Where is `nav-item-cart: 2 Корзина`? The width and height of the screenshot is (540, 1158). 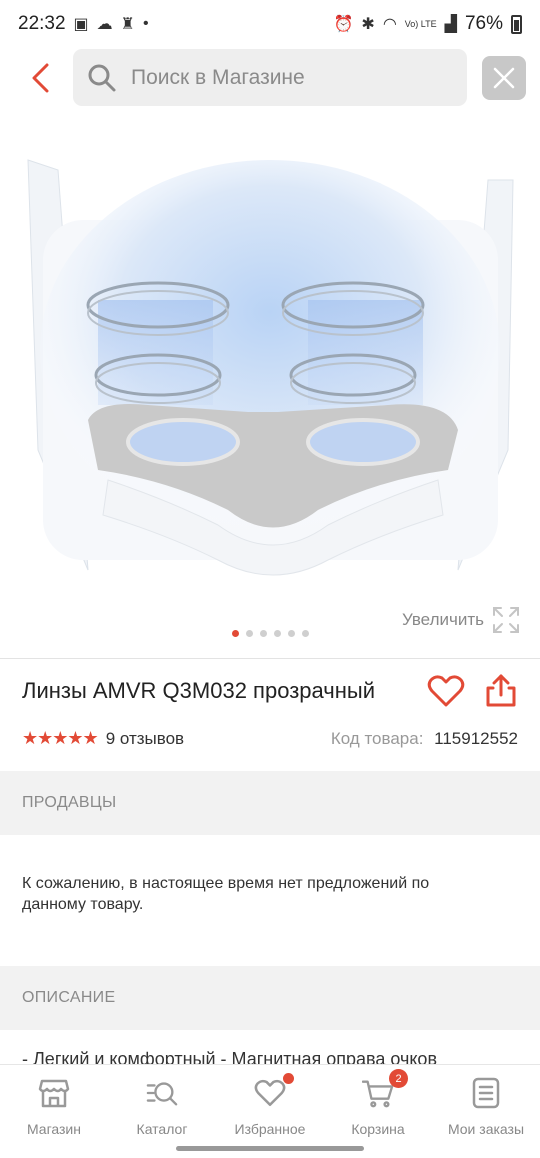 nav-item-cart: 2 Корзина is located at coordinates (378, 1111).